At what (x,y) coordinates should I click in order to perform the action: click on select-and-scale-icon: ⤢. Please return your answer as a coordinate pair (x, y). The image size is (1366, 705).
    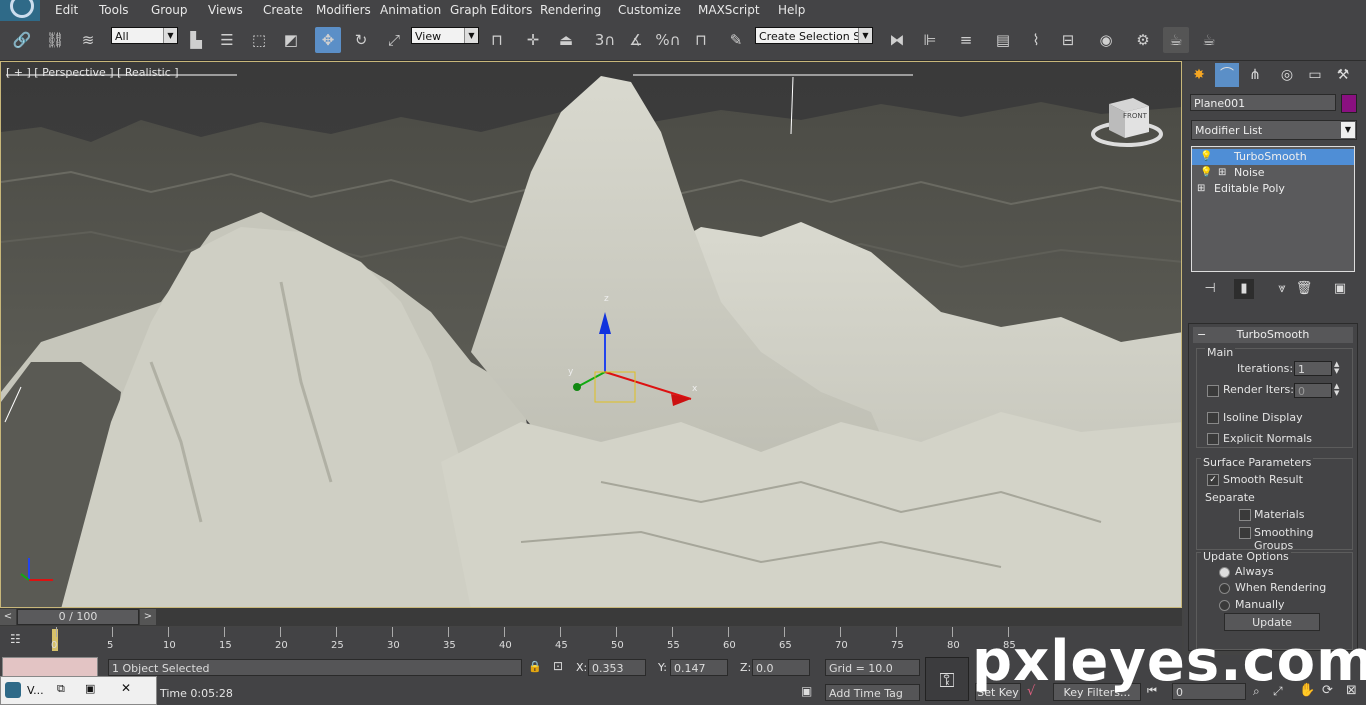
    Looking at the image, I should click on (394, 40).